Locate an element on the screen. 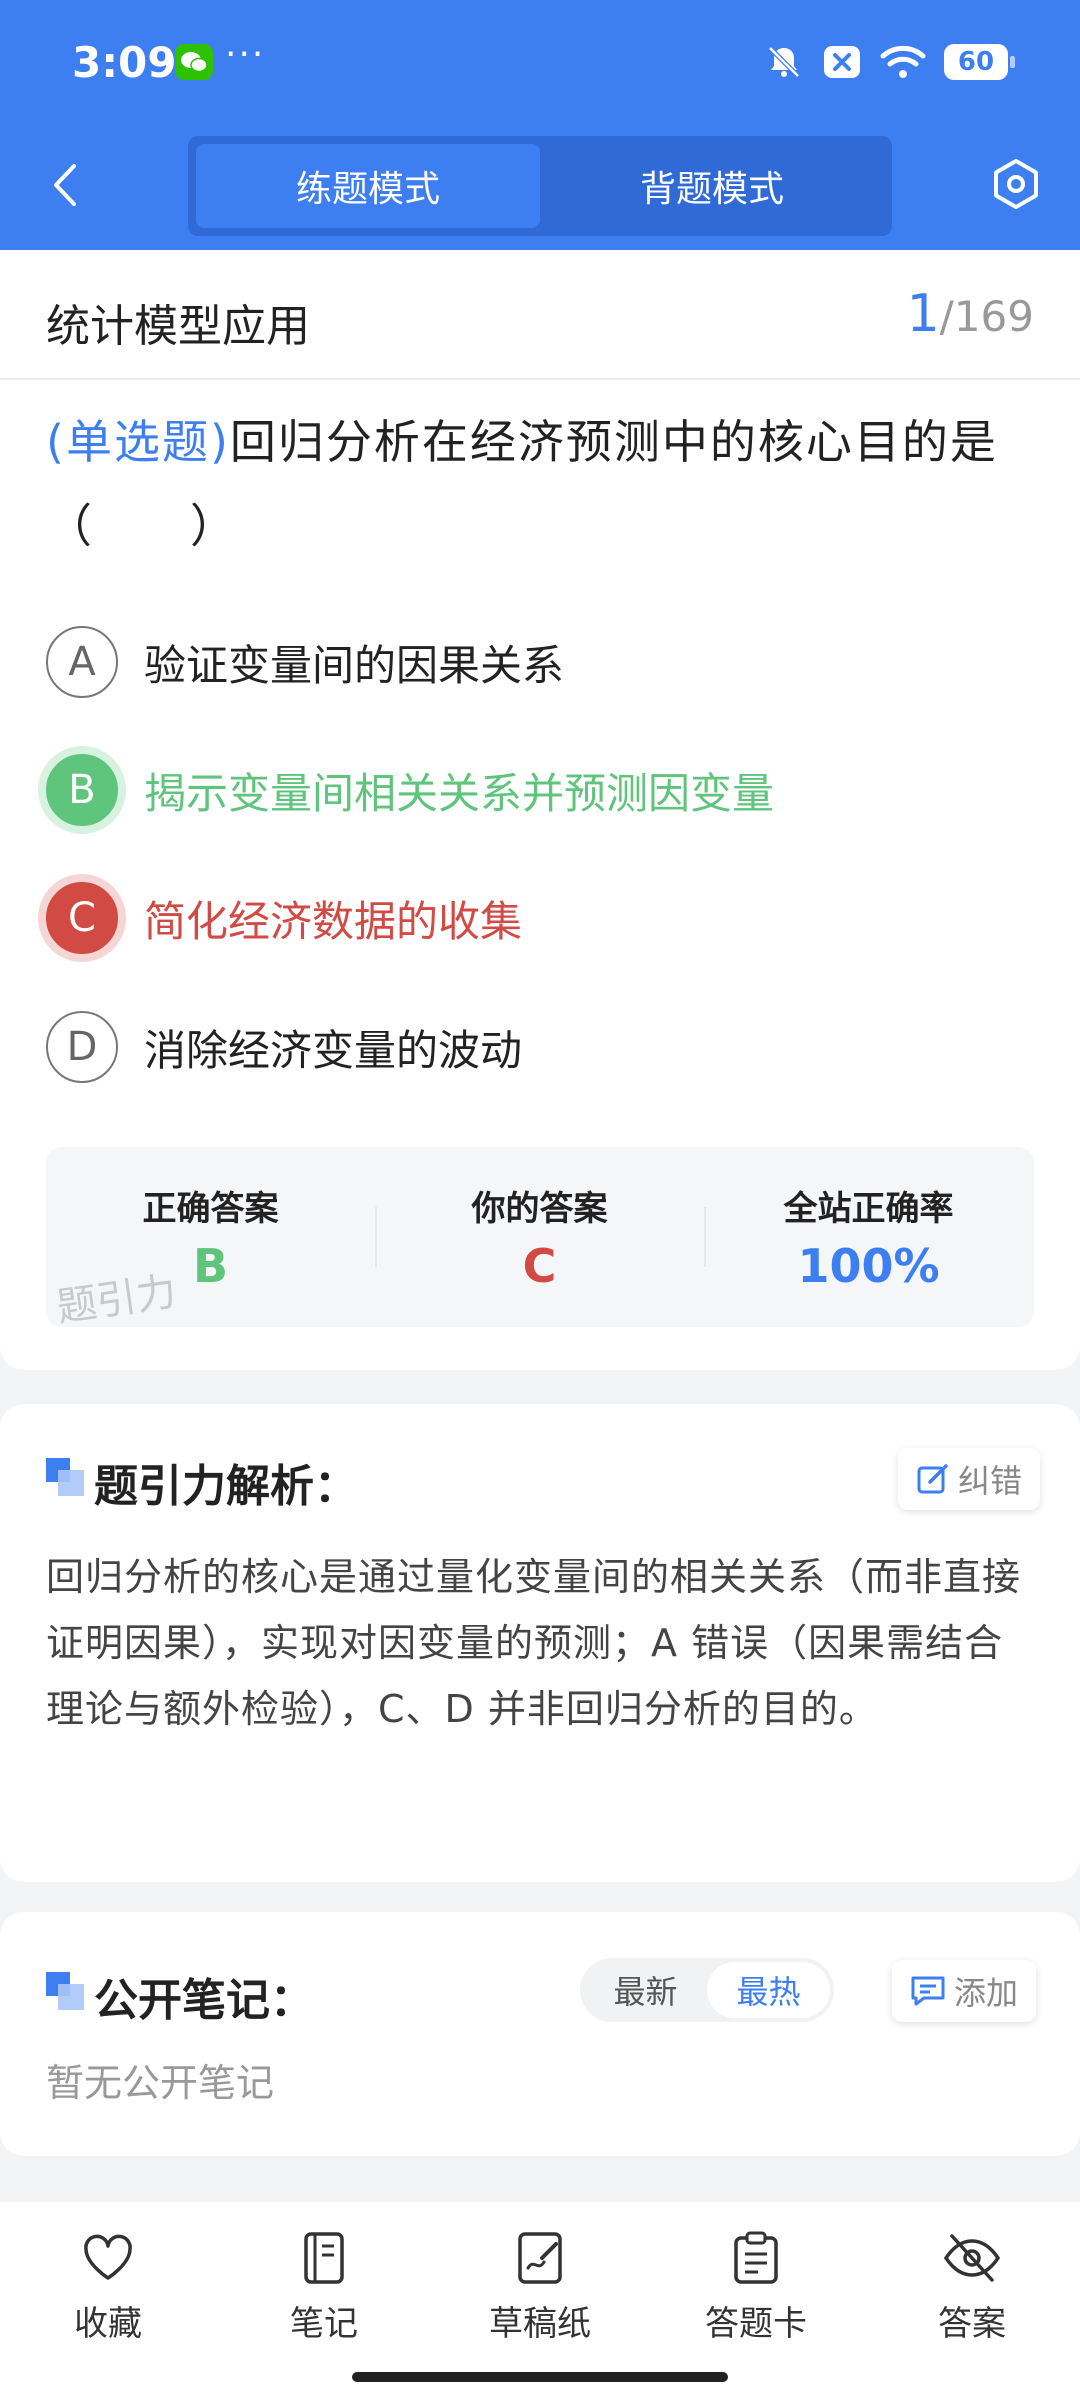  option-b: B 揭示变量间相关关系并预测因变量 is located at coordinates (410, 790).